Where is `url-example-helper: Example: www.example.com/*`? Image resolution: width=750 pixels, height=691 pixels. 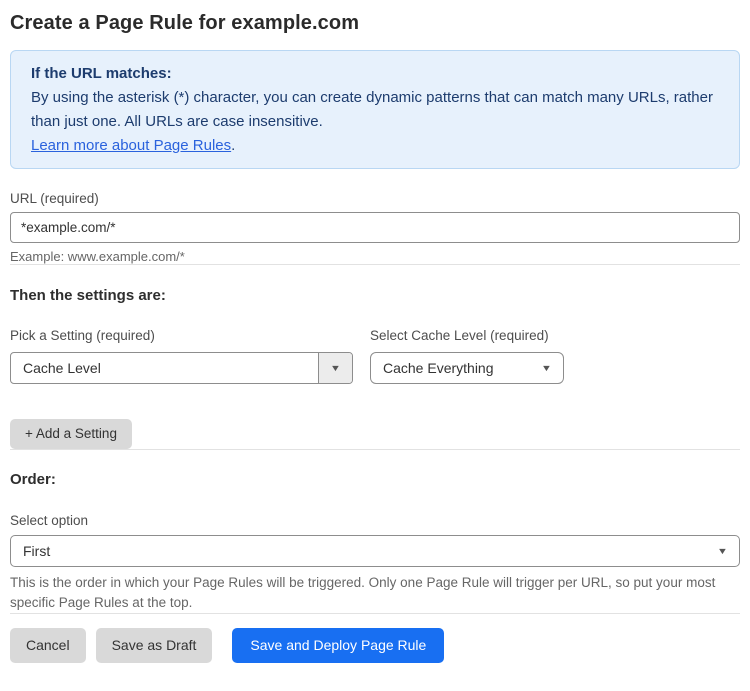 url-example-helper: Example: www.example.com/* is located at coordinates (97, 256).